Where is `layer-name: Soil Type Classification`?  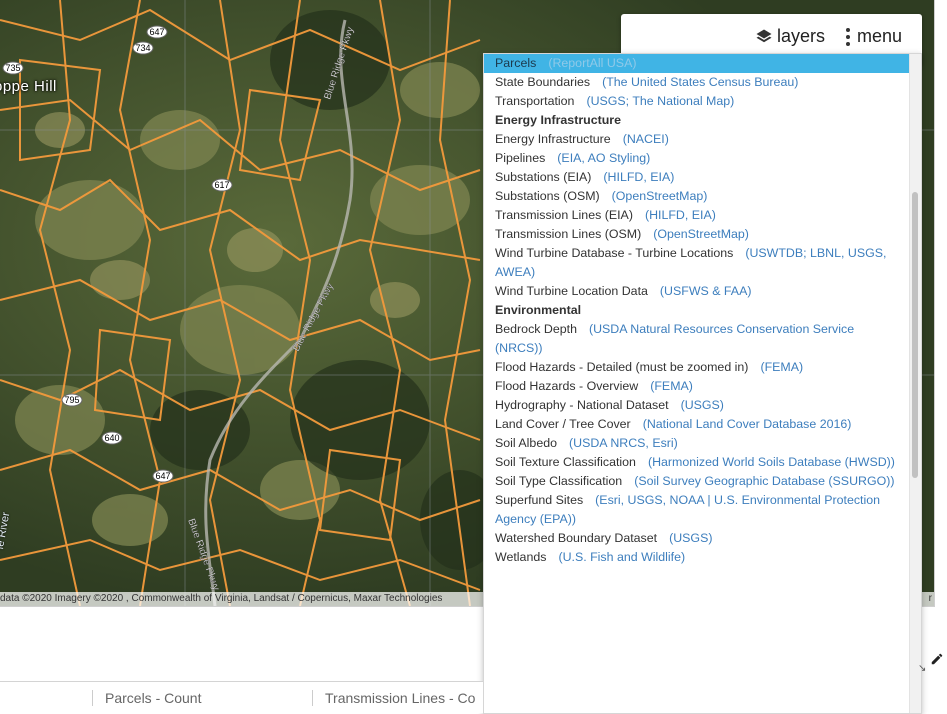
layer-name: Soil Type Classification is located at coordinates (559, 481).